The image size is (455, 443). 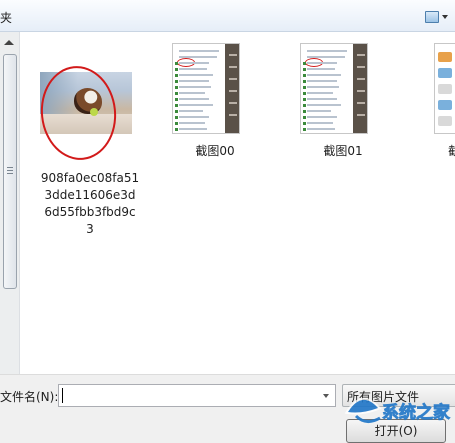 What do you see at coordinates (90, 178) in the screenshot?
I see `file-name-line: 908fa0ec08fa51` at bounding box center [90, 178].